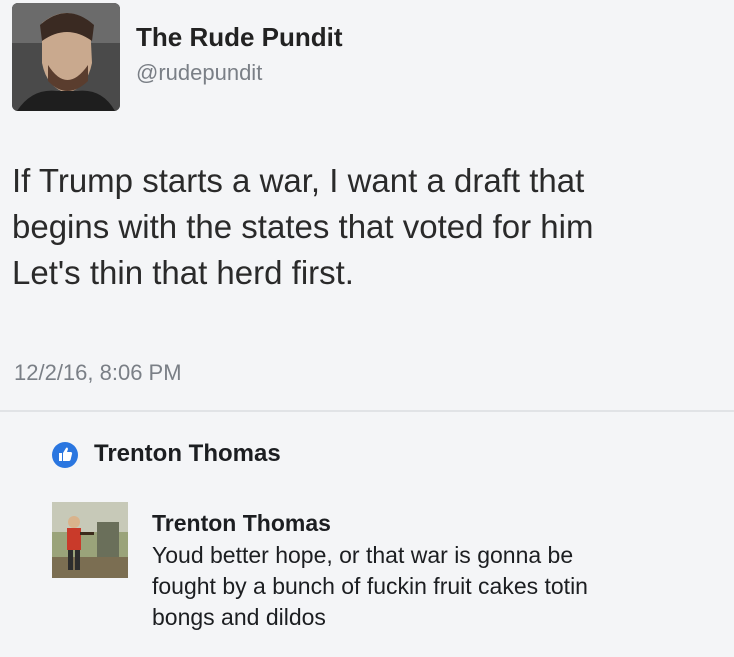  I want to click on comment-text-line: bongs and dildos, so click(239, 617).